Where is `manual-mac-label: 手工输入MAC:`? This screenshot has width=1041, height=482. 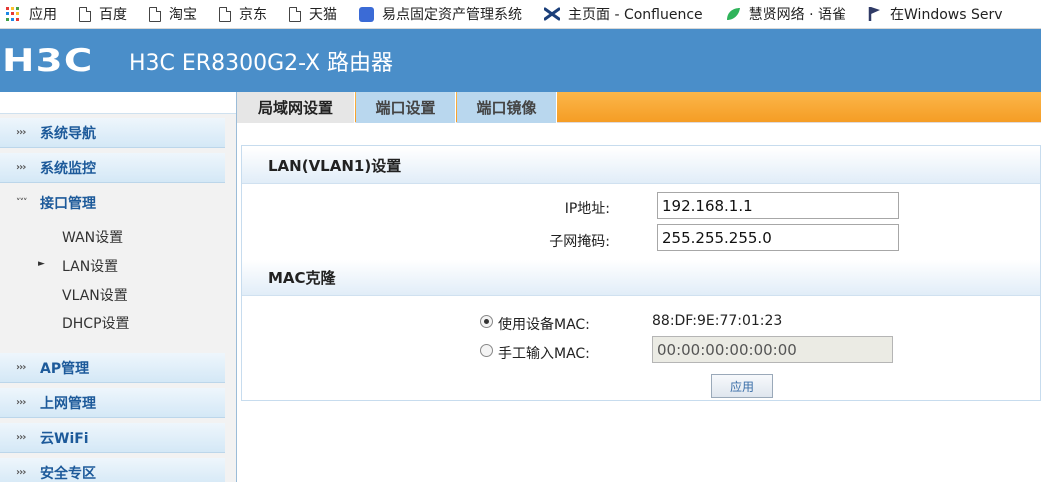 manual-mac-label: 手工输入MAC: is located at coordinates (544, 354).